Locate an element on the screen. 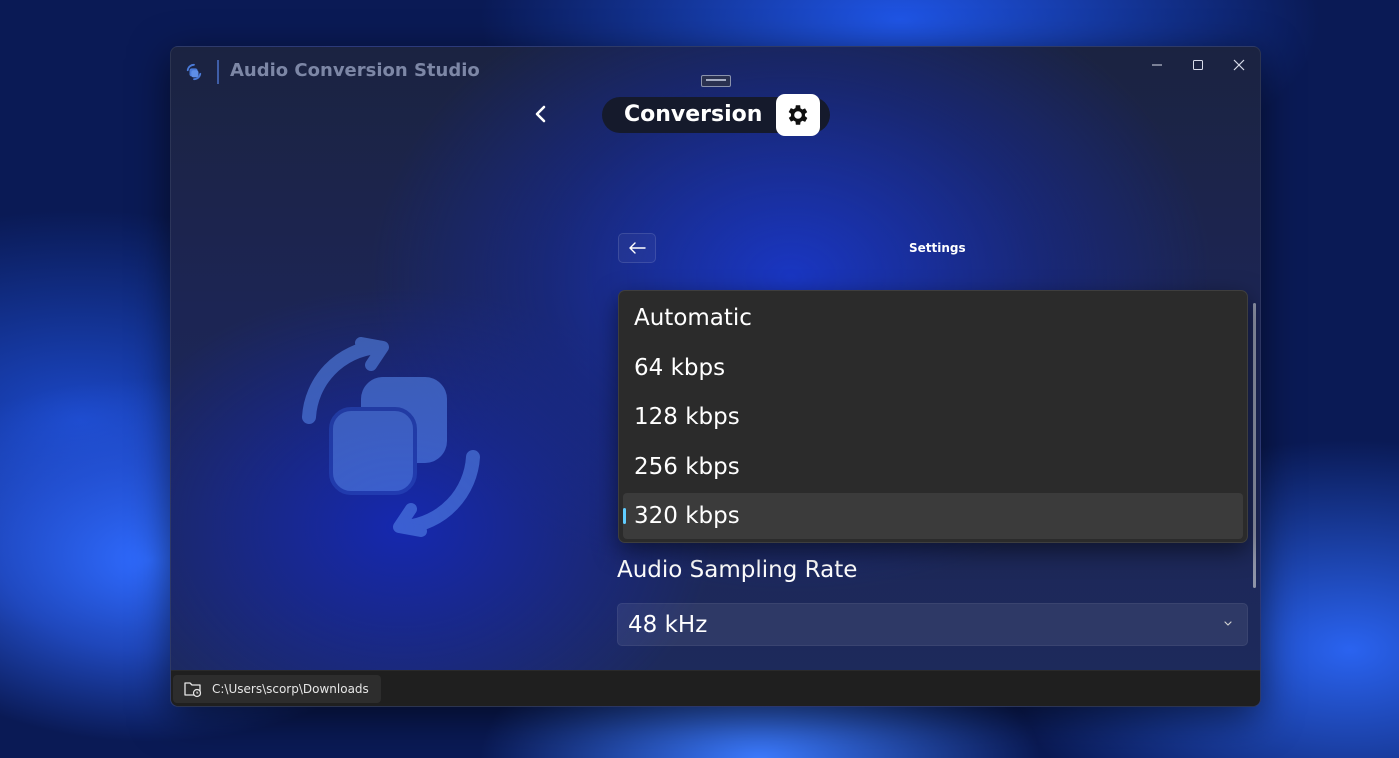 The image size is (1399, 758). arrow-left-icon is located at coordinates (637, 248).